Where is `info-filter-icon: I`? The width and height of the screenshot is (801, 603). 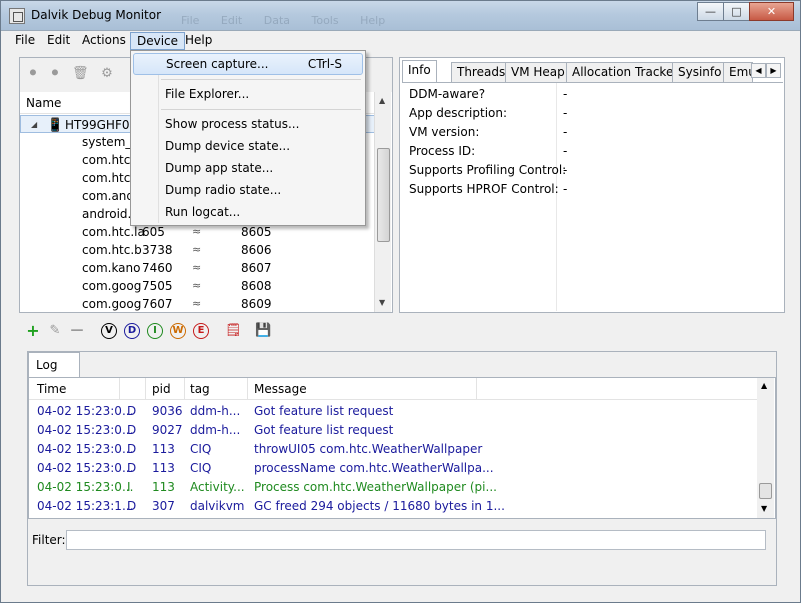 info-filter-icon: I is located at coordinates (155, 331).